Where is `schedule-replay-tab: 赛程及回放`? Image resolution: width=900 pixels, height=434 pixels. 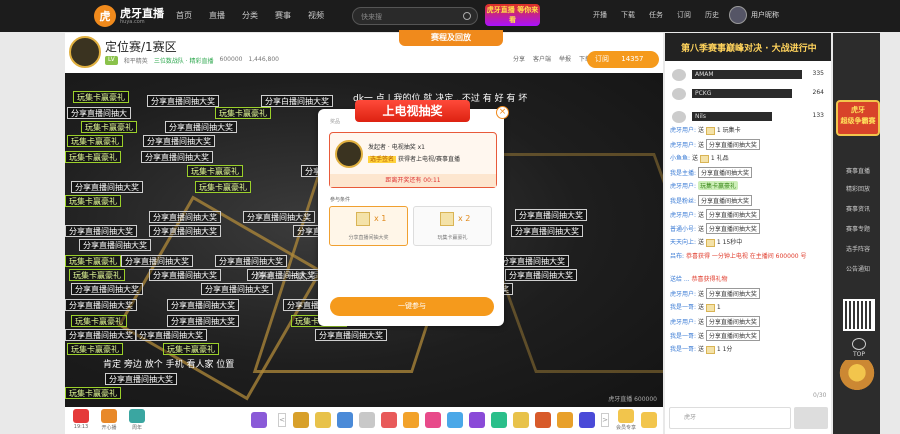 schedule-replay-tab: 赛程及回放 is located at coordinates (451, 38).